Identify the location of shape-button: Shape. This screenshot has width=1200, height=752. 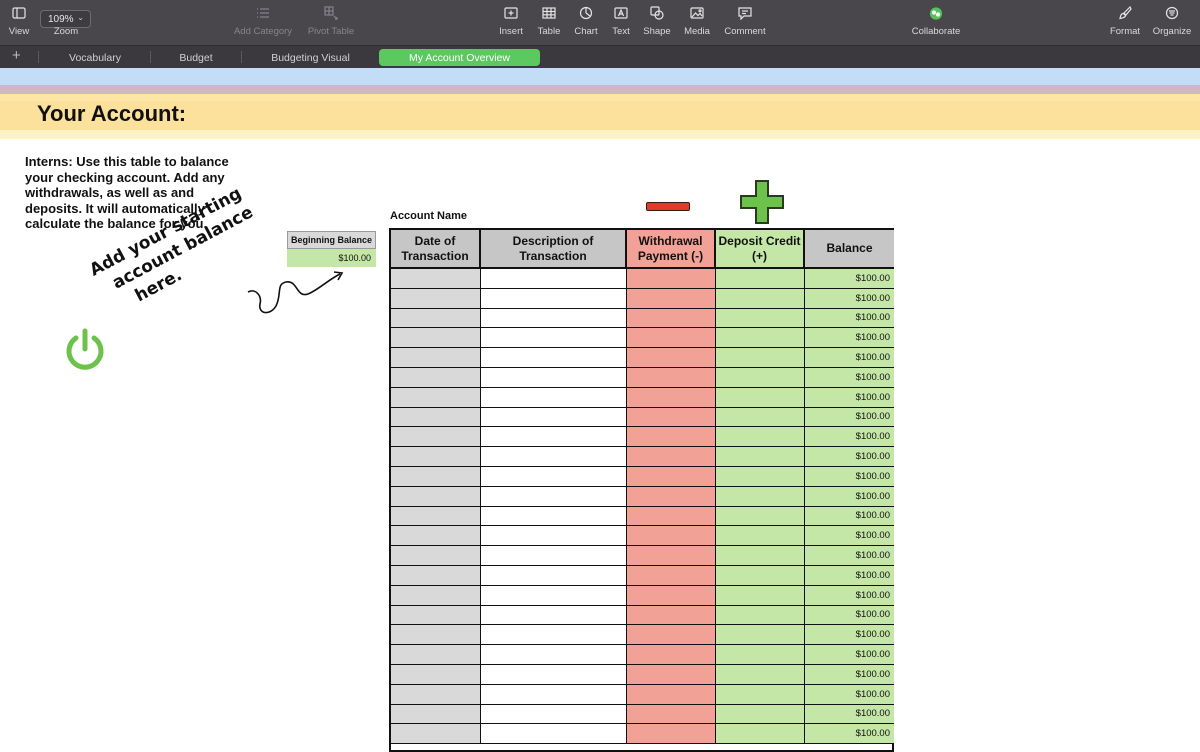
(657, 22).